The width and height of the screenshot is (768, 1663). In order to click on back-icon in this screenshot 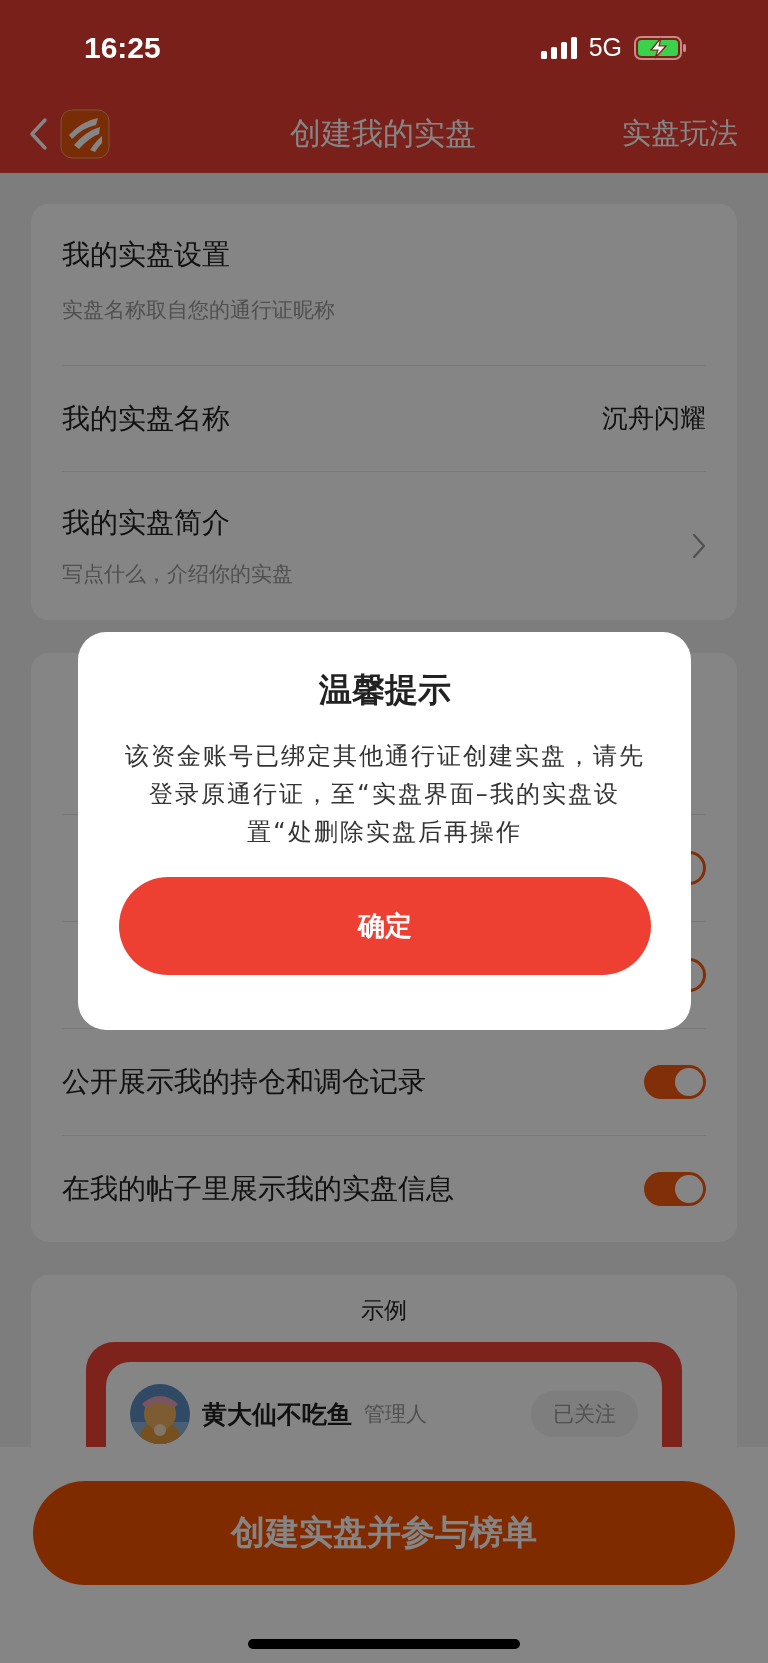, I will do `click(38, 134)`.